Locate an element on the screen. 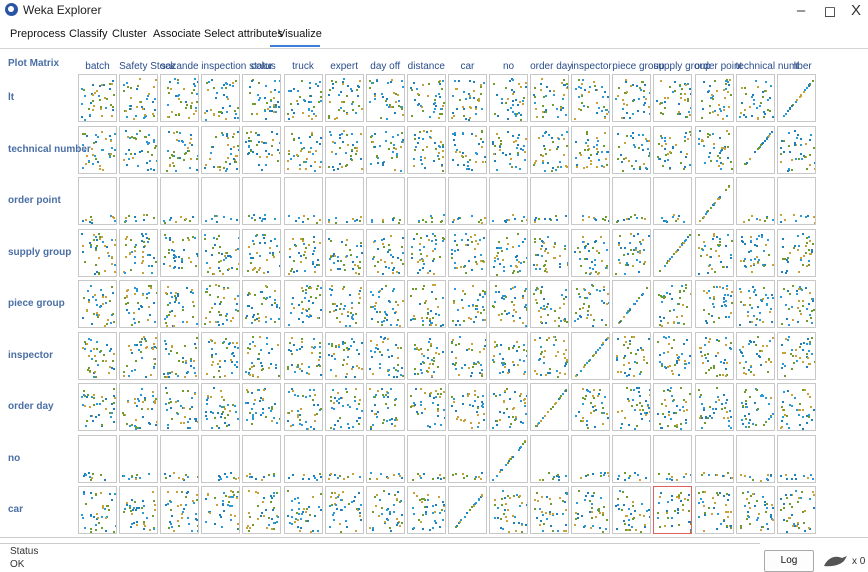 This screenshot has width=868, height=572. maximize-button: ◻ is located at coordinates (830, 11).